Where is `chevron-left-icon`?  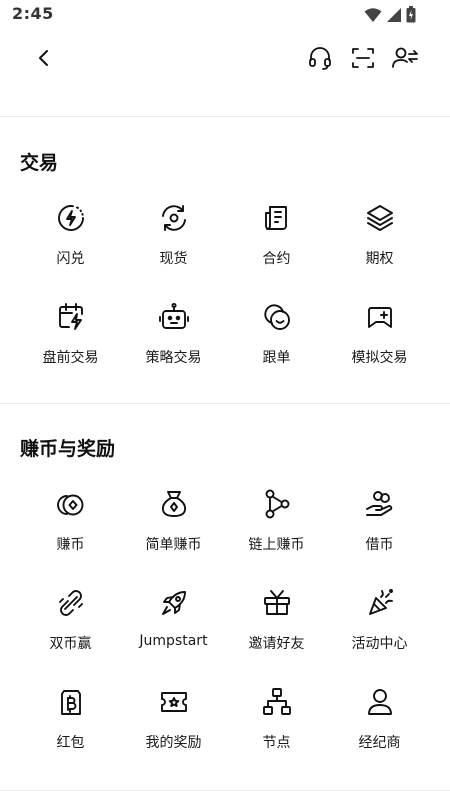 chevron-left-icon is located at coordinates (44, 58).